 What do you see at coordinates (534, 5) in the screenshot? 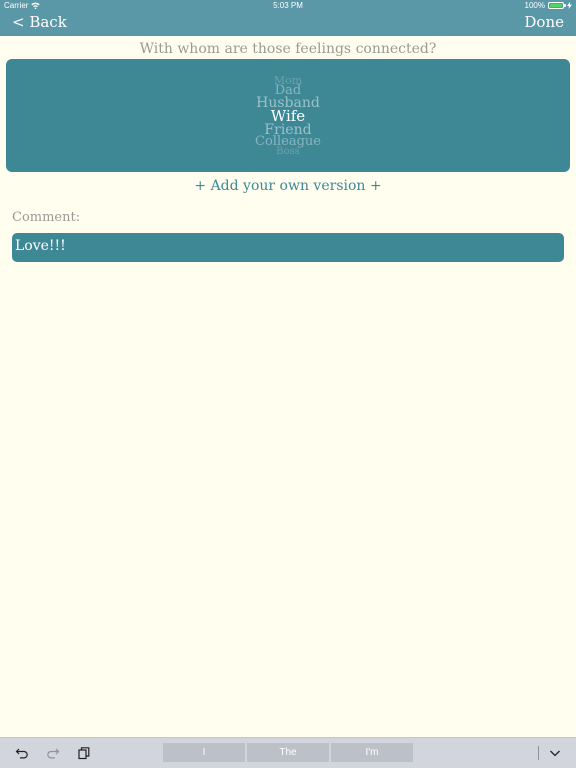
I see `battery-percent: 100%` at bounding box center [534, 5].